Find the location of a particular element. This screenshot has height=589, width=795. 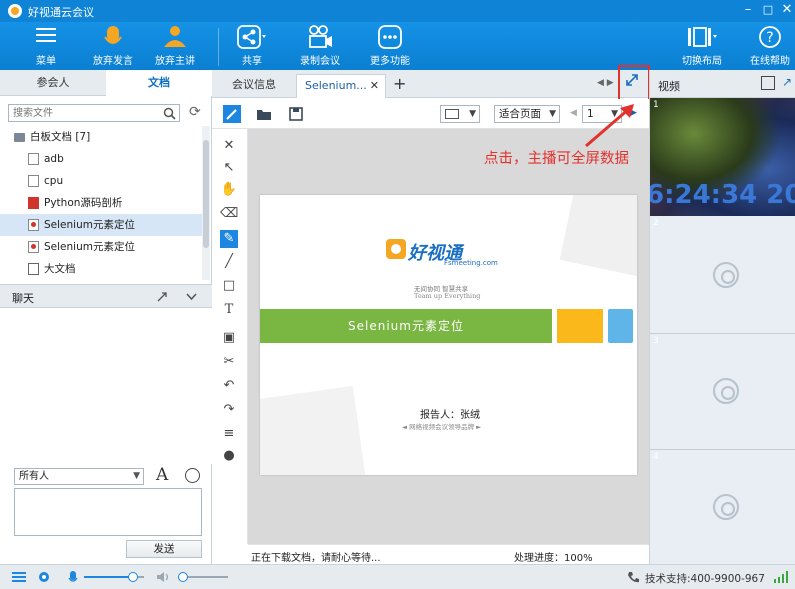

tab-participants: 参会人 is located at coordinates (53, 83).